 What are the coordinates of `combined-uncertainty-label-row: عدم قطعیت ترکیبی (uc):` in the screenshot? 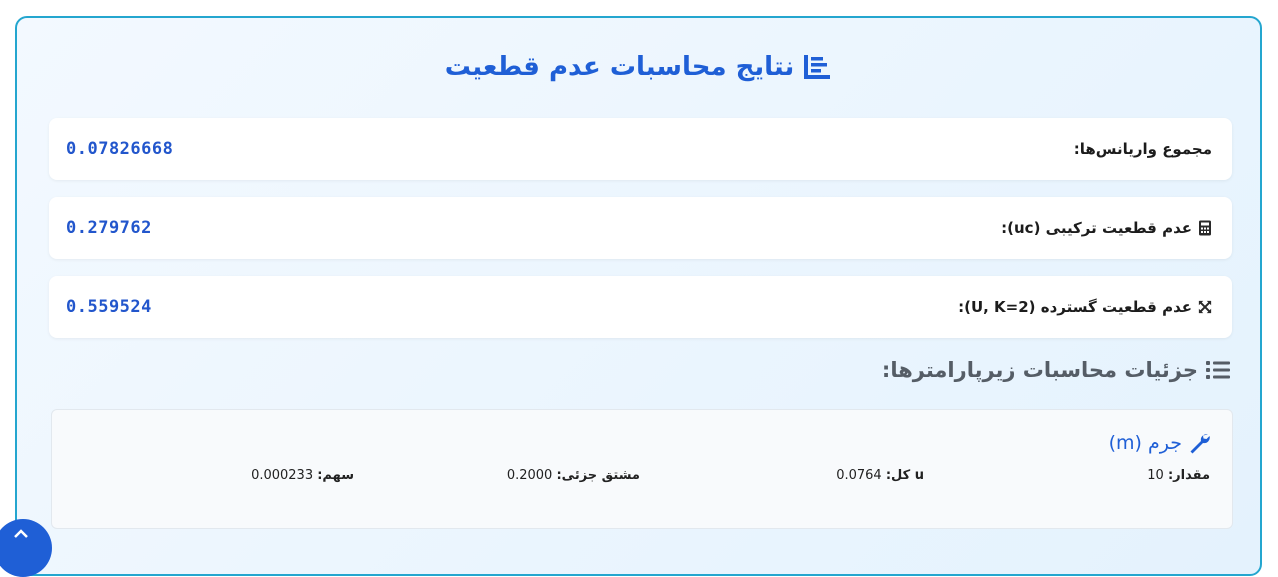 It's located at (1106, 228).